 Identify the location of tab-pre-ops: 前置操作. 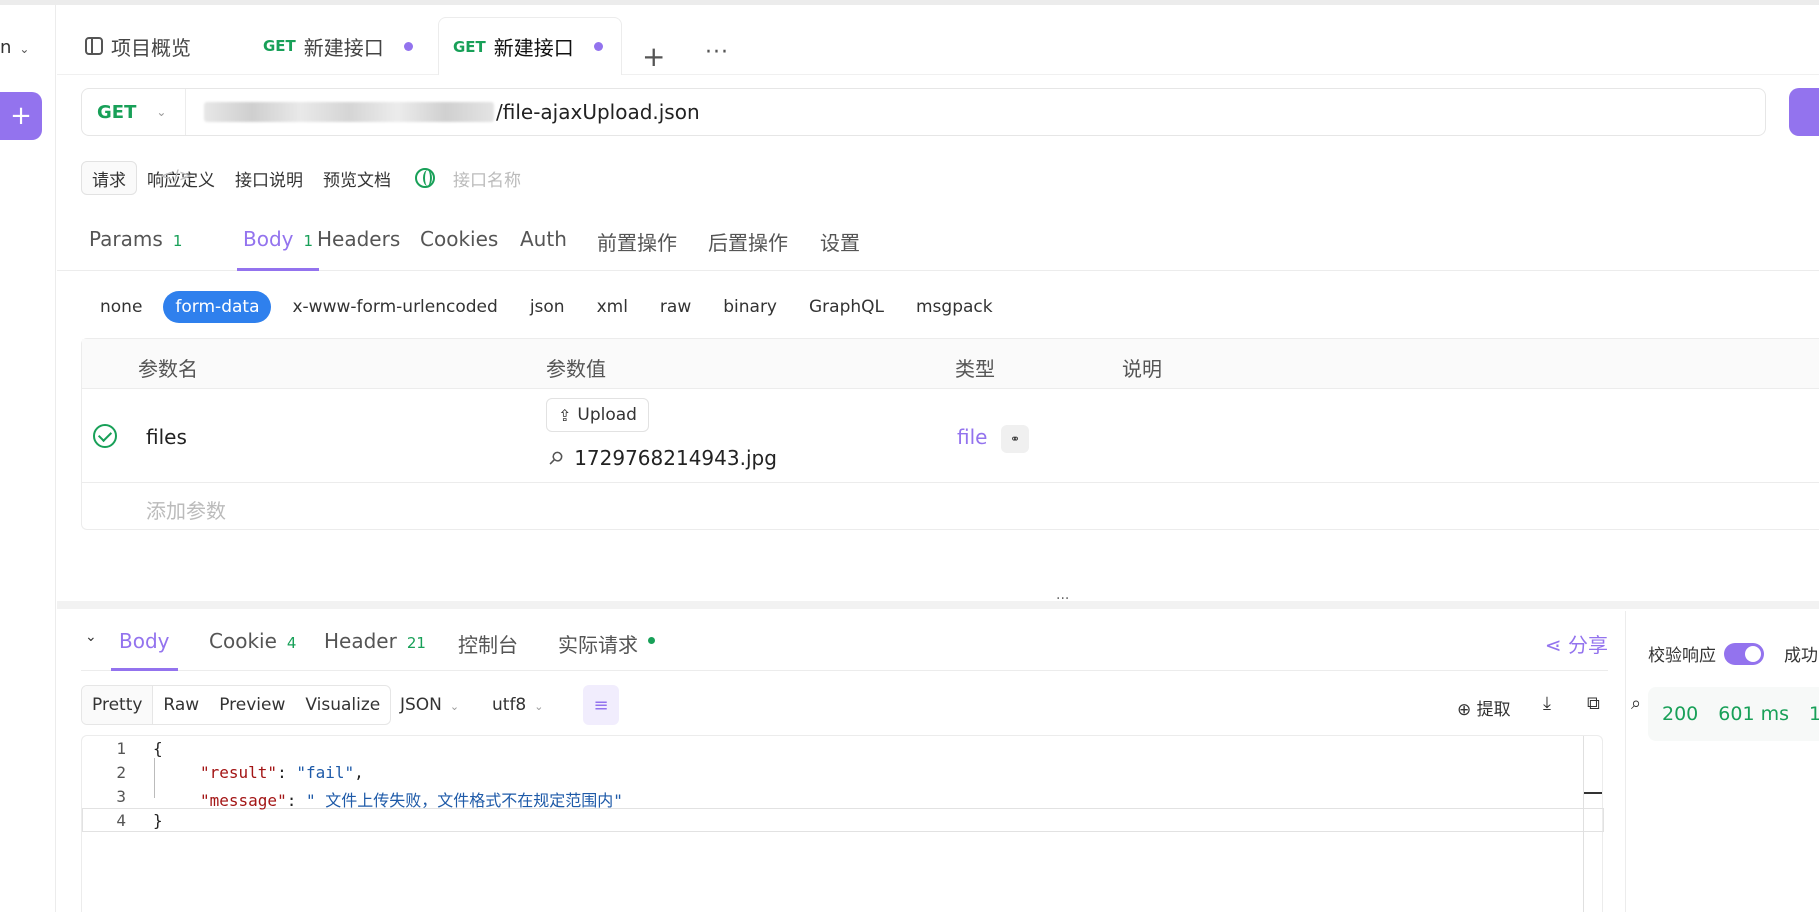
(637, 249).